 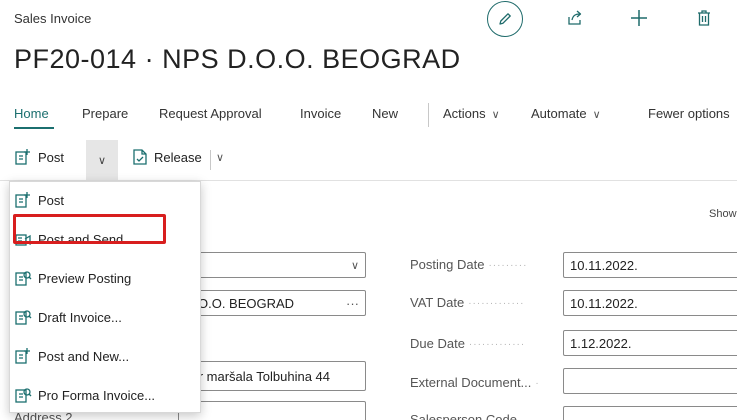 What do you see at coordinates (105, 113) in the screenshot?
I see `tab-prepare: Prepare` at bounding box center [105, 113].